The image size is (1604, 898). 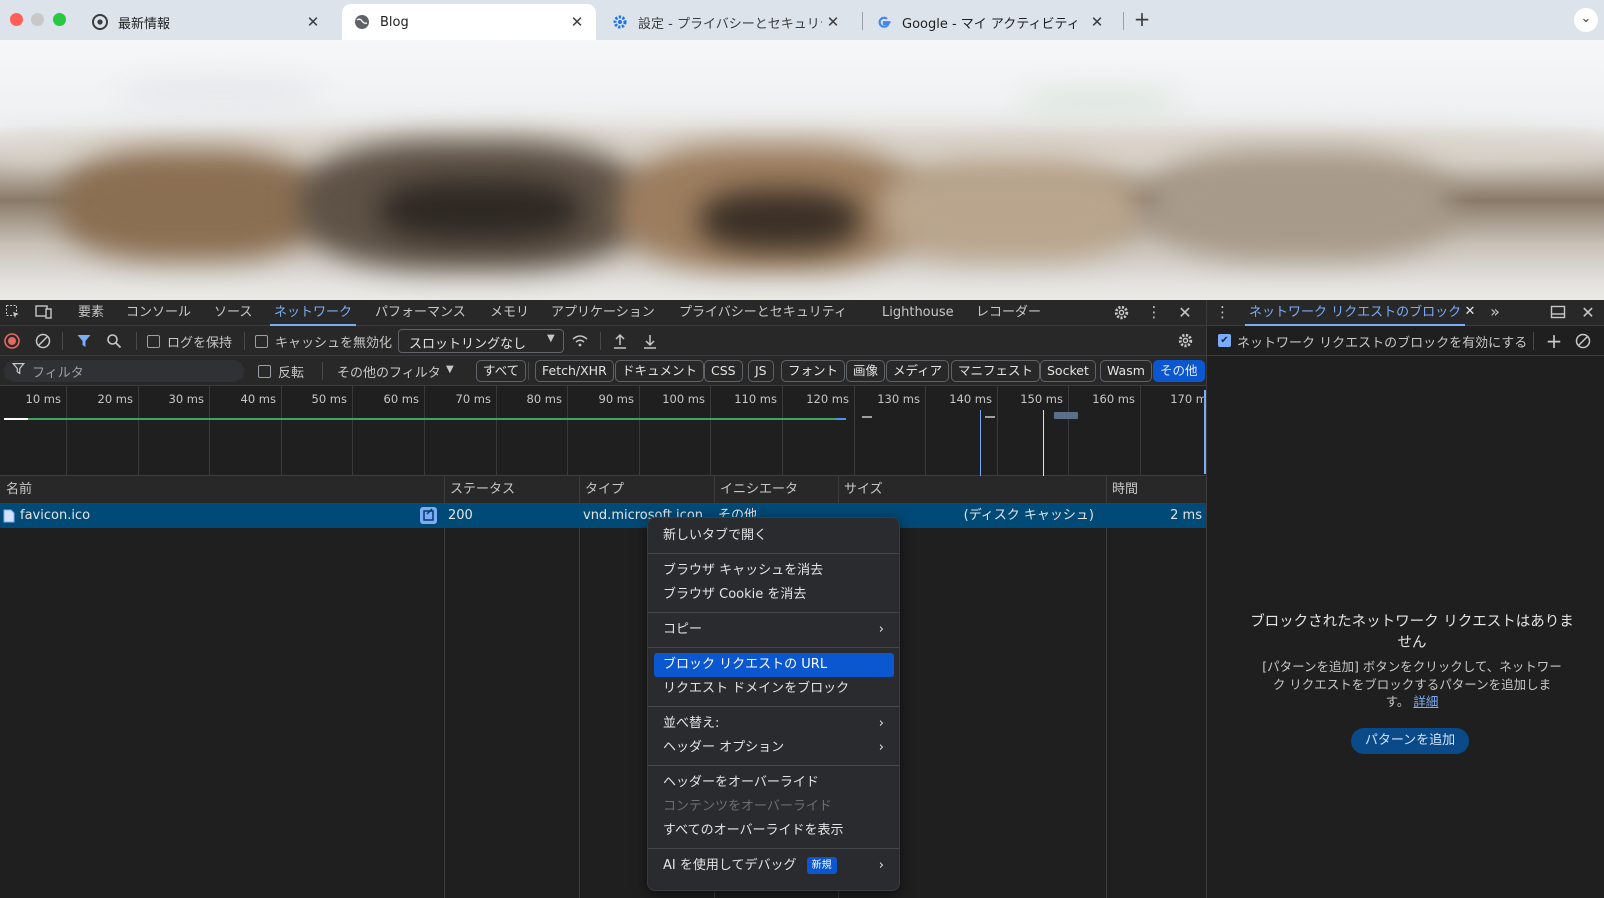 I want to click on browser-tab: 設定 - プライバシーとセキュリティ ✕, so click(x=726, y=22).